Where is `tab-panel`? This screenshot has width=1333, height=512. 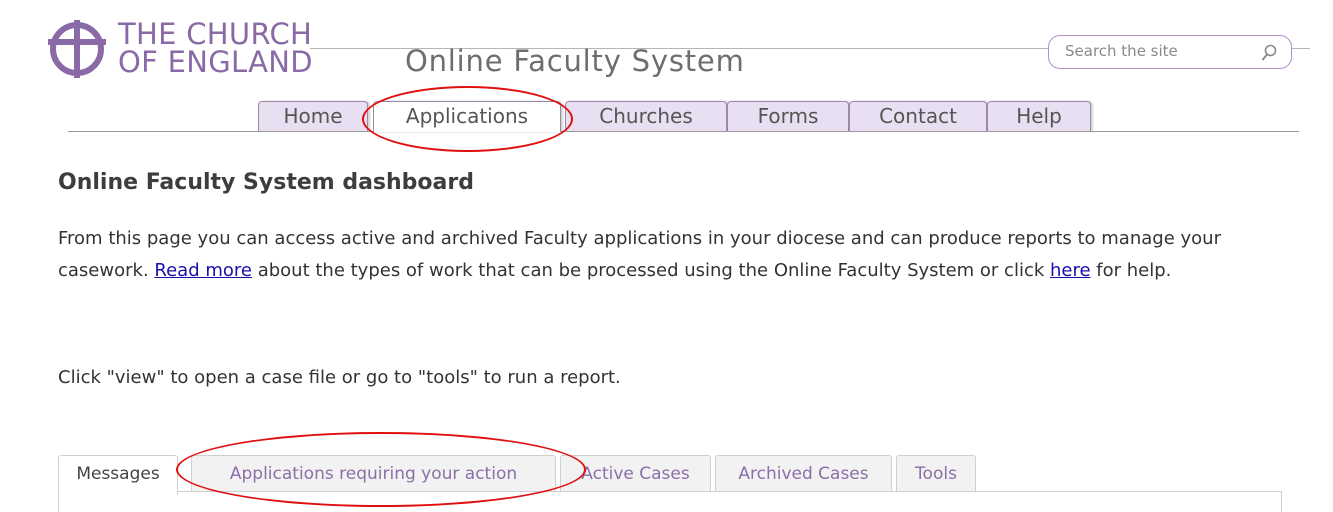
tab-panel is located at coordinates (670, 501).